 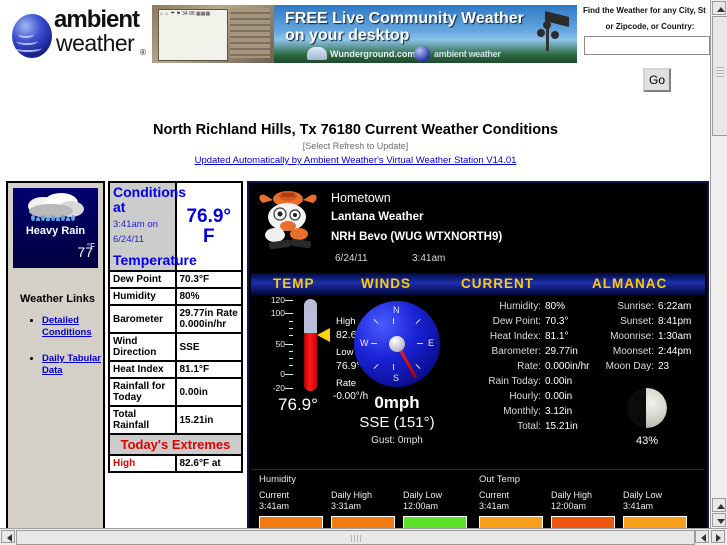 I want to click on compass-east-label: E, so click(x=430, y=343).